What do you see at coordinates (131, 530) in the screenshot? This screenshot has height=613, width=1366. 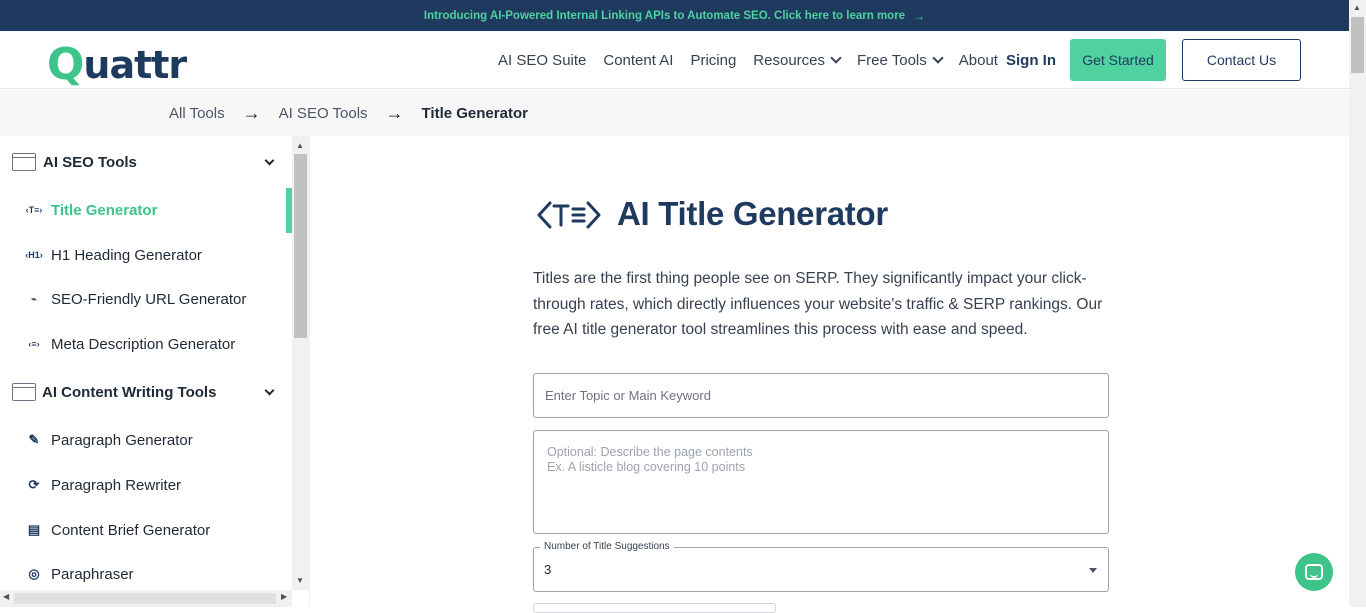 I see `sidebar-item-label: Content Brief Generator` at bounding box center [131, 530].